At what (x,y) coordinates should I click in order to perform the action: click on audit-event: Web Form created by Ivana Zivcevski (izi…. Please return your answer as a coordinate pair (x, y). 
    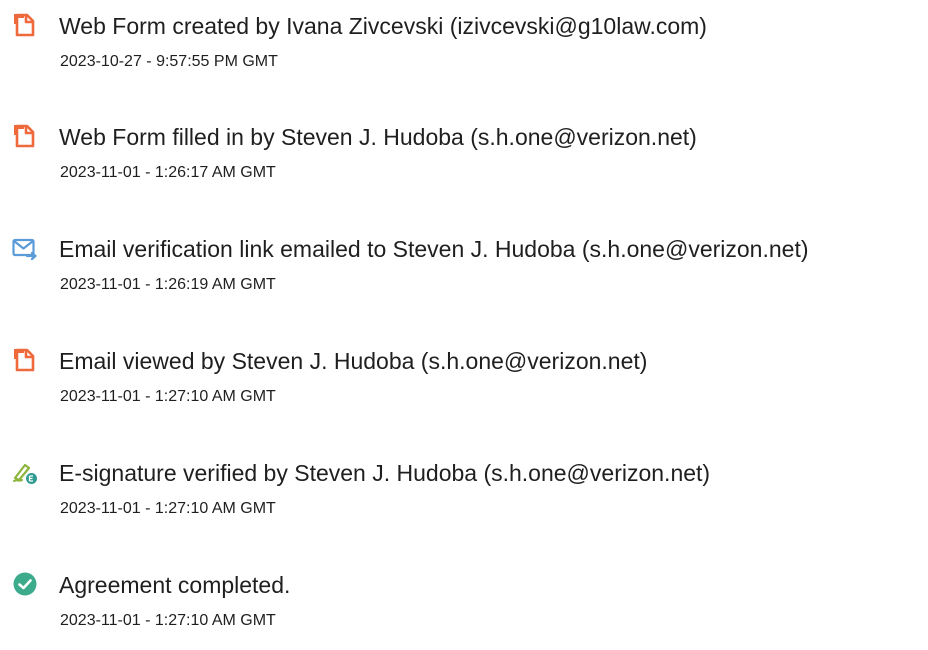
    Looking at the image, I should click on (464, 40).